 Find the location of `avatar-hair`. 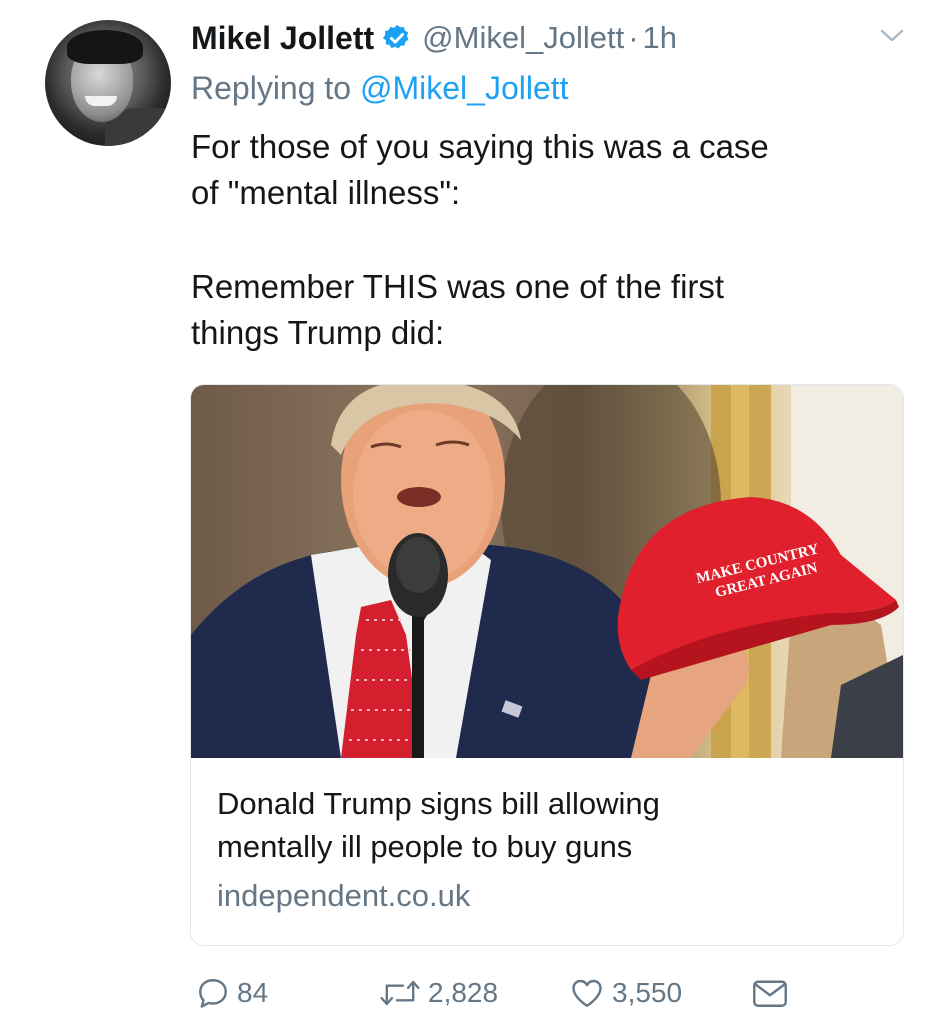

avatar-hair is located at coordinates (105, 47).